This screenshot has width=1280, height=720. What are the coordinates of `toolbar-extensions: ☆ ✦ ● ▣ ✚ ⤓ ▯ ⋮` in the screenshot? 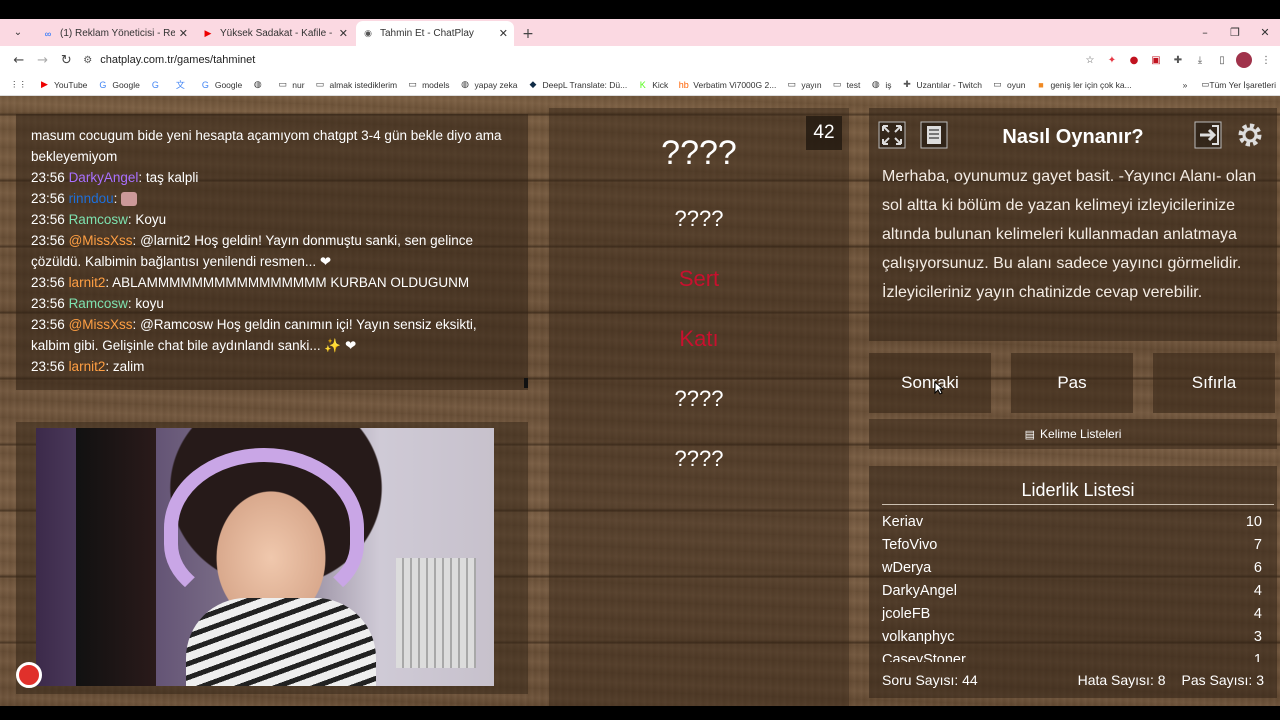 It's located at (1178, 60).